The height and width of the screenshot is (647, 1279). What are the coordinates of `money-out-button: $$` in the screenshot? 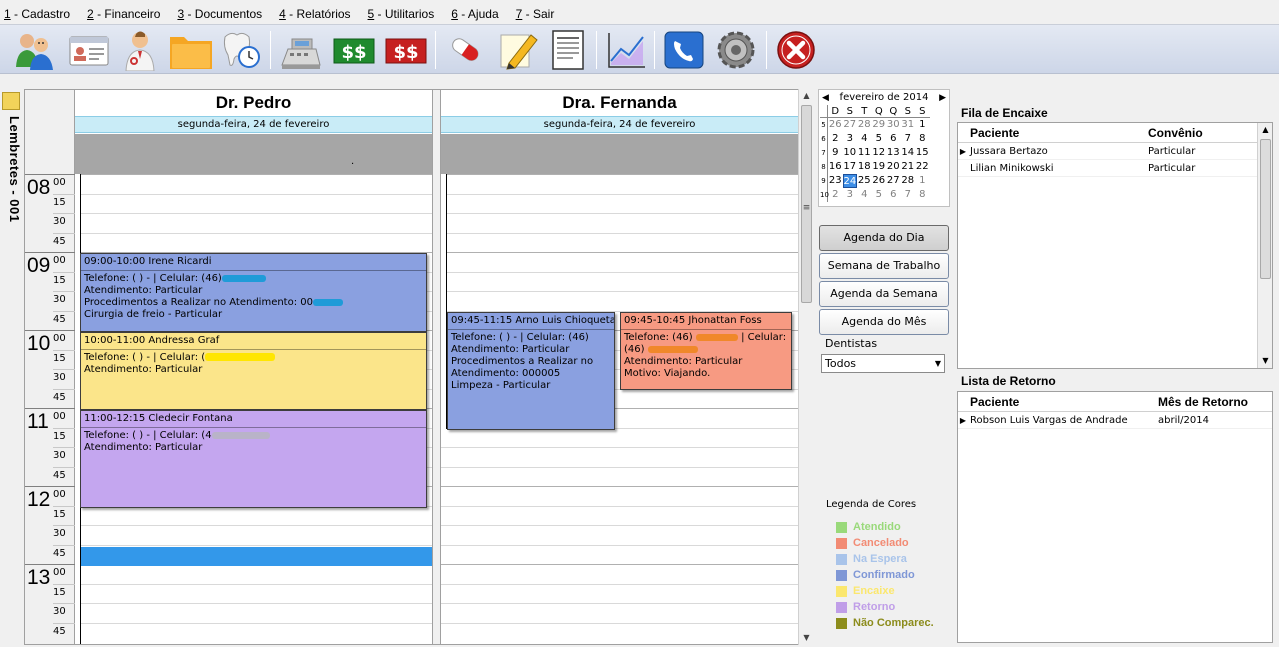 It's located at (406, 50).